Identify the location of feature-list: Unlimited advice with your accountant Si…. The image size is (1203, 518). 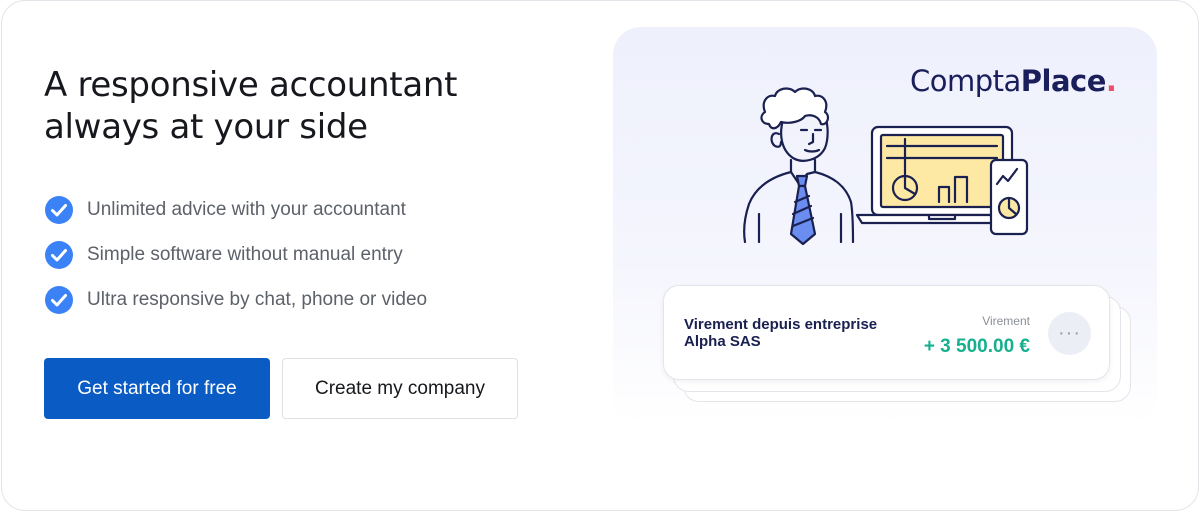
(235, 254).